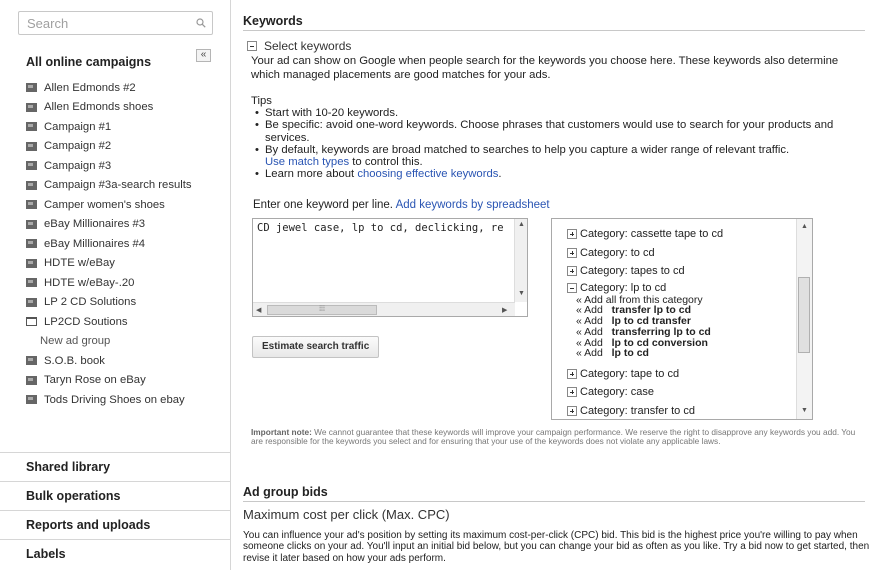 The image size is (882, 570). I want to click on search-input, so click(104, 23).